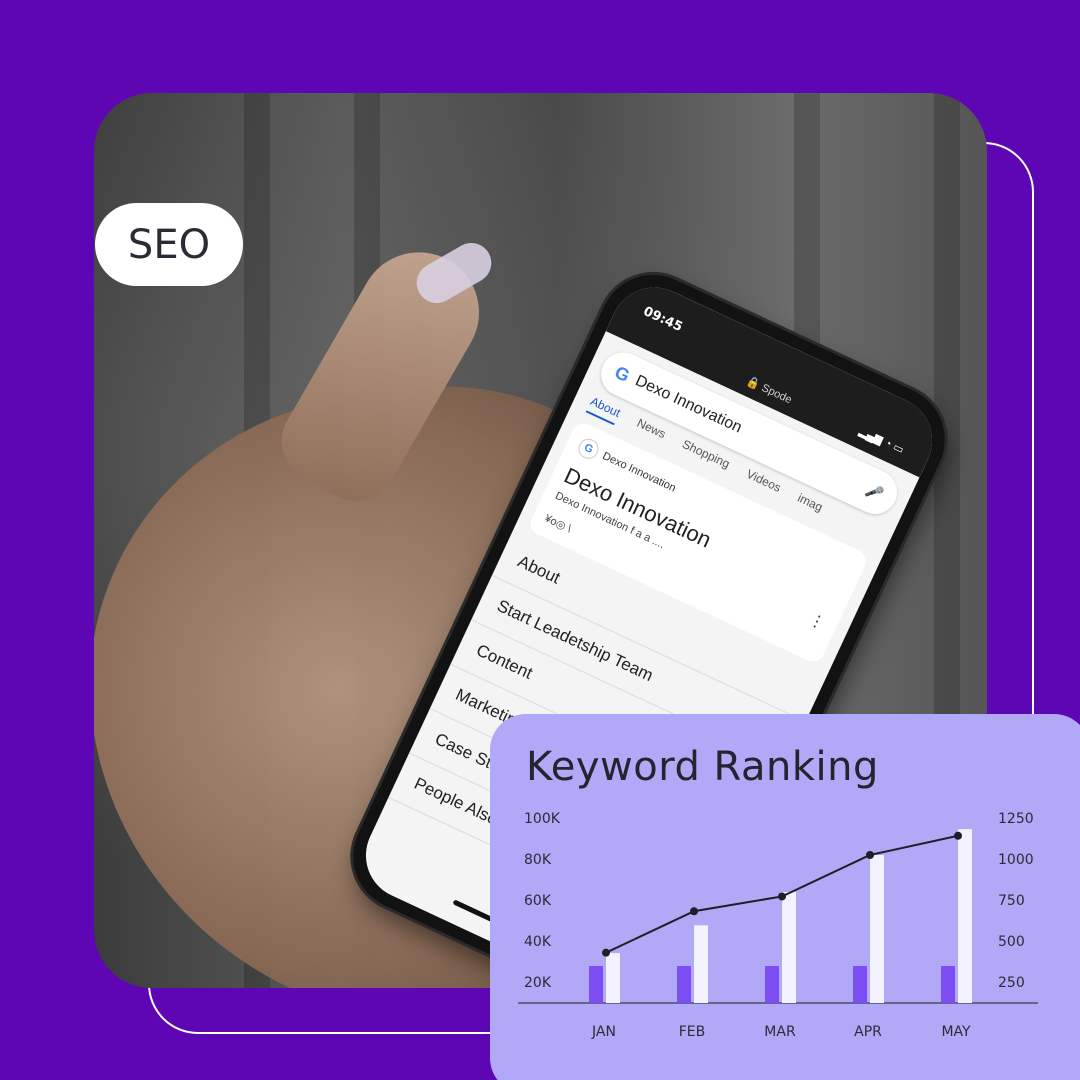 This screenshot has width=1080, height=1080. Describe the element at coordinates (808, 505) in the screenshot. I see `tab-images: imag` at that location.